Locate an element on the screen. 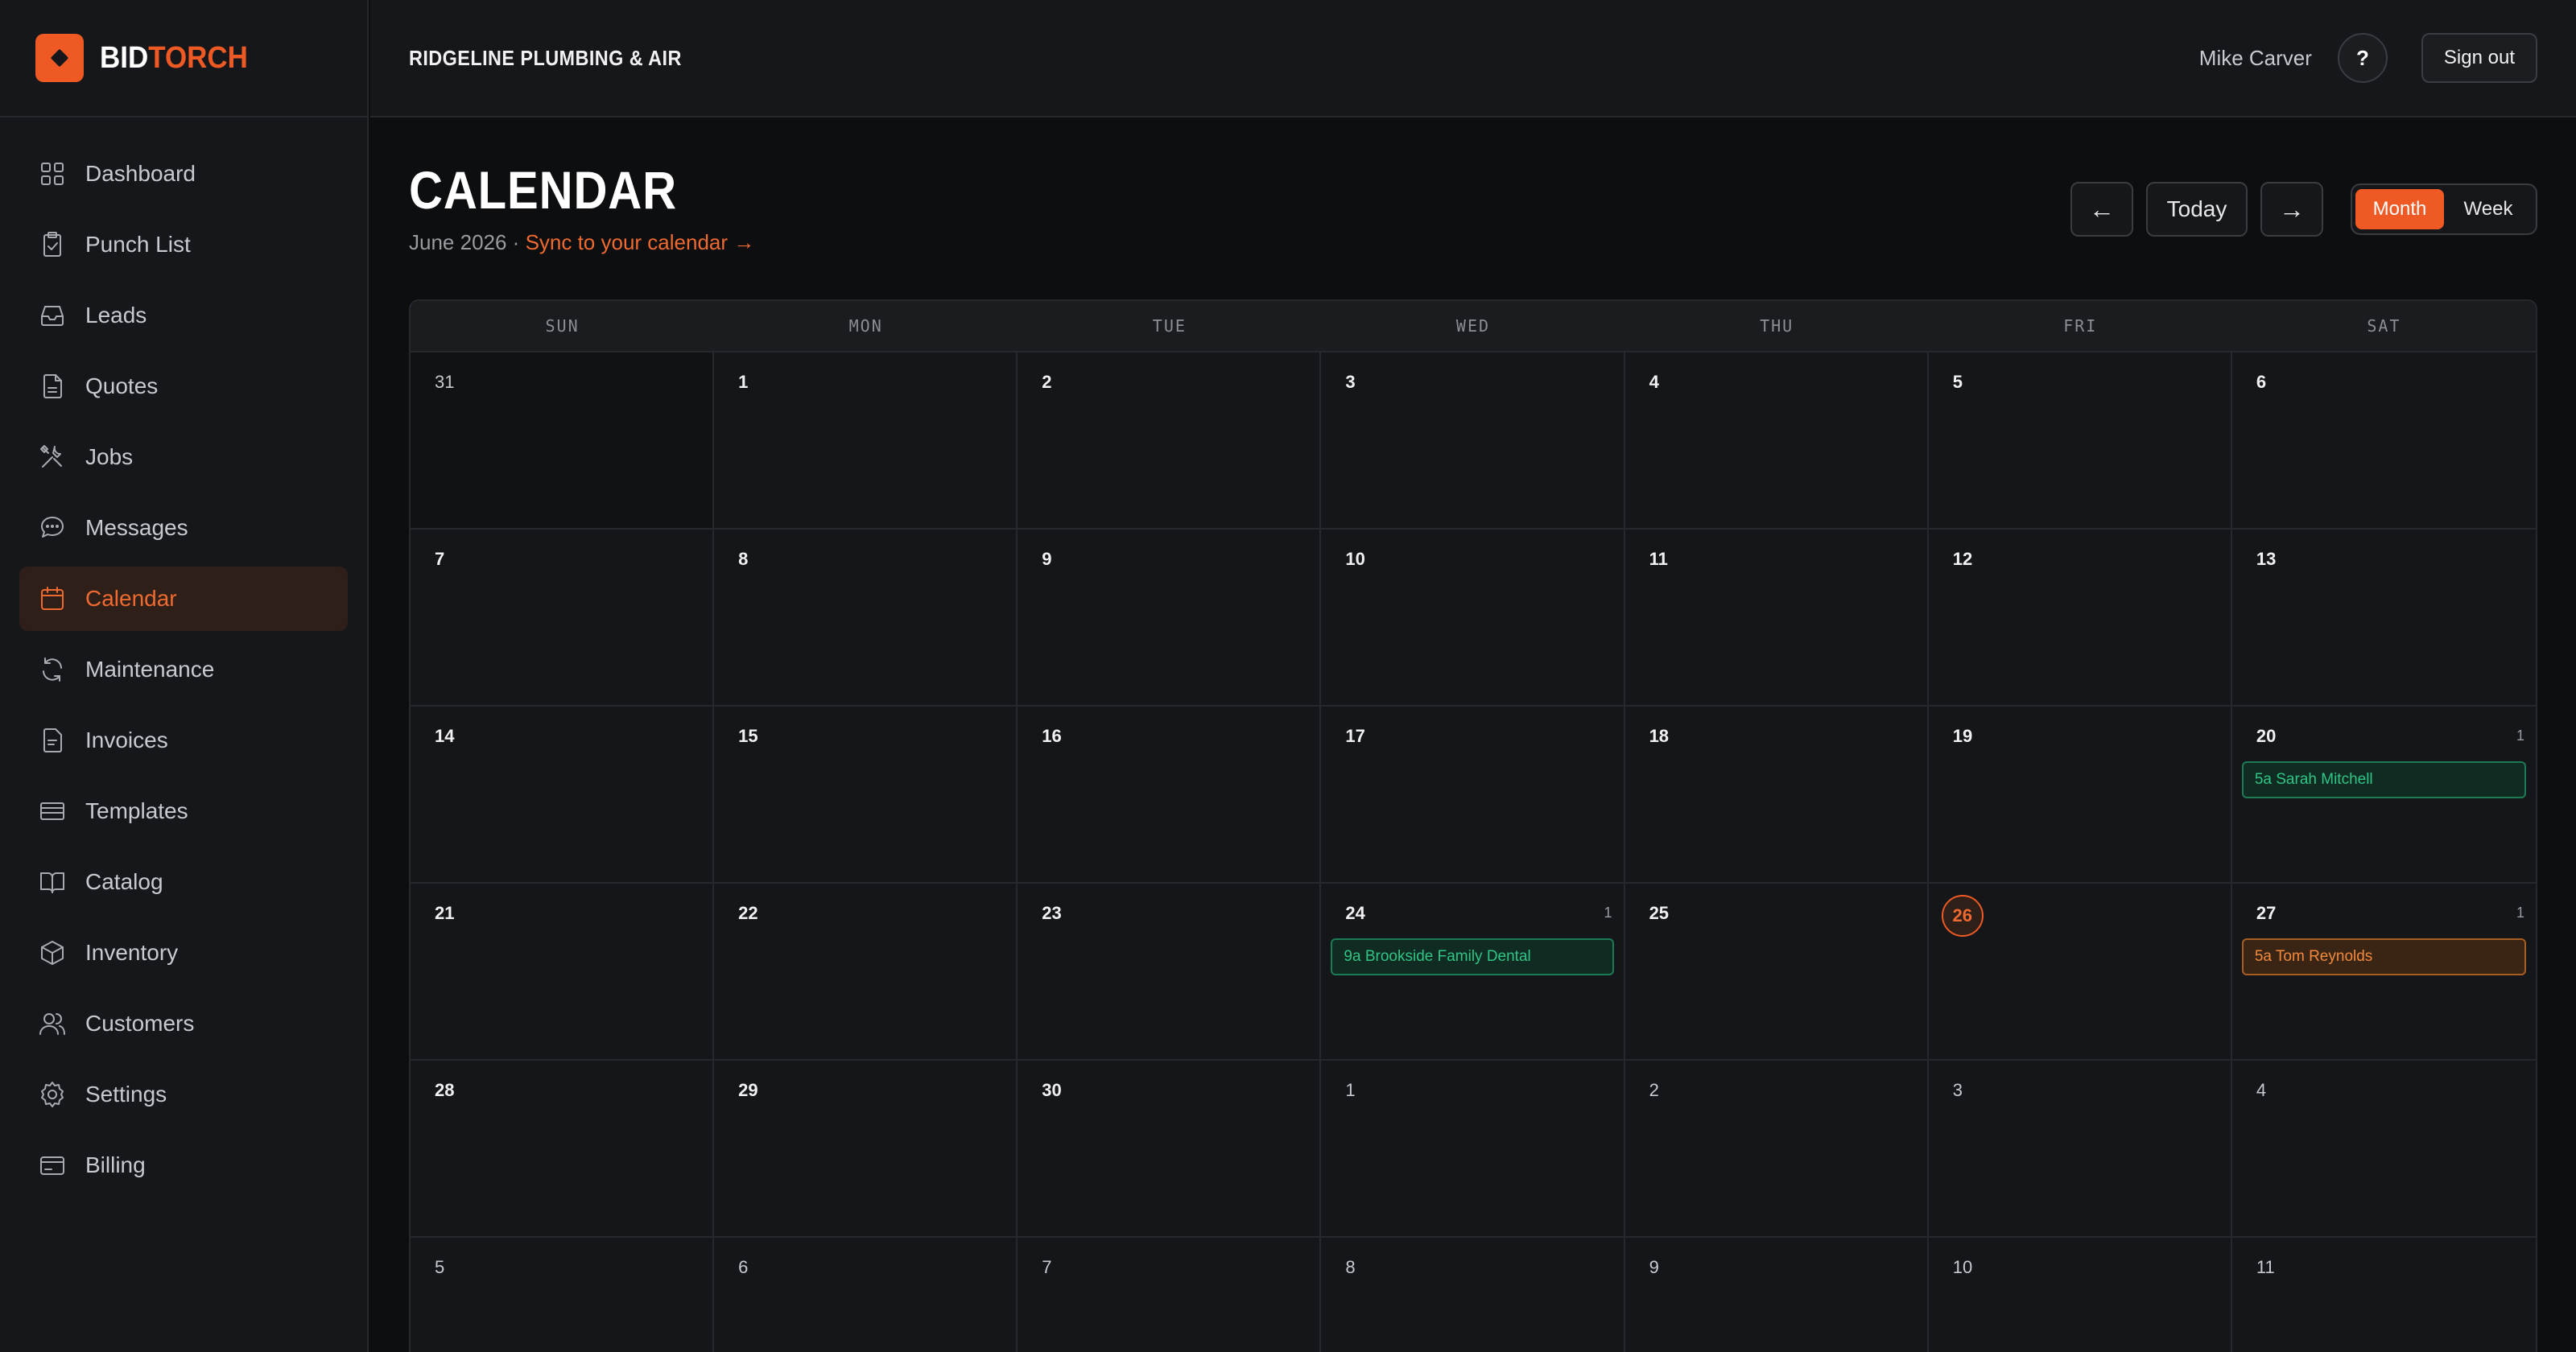  day-cell: 24 1 9a Brookside Family Dental is located at coordinates (1473, 972).